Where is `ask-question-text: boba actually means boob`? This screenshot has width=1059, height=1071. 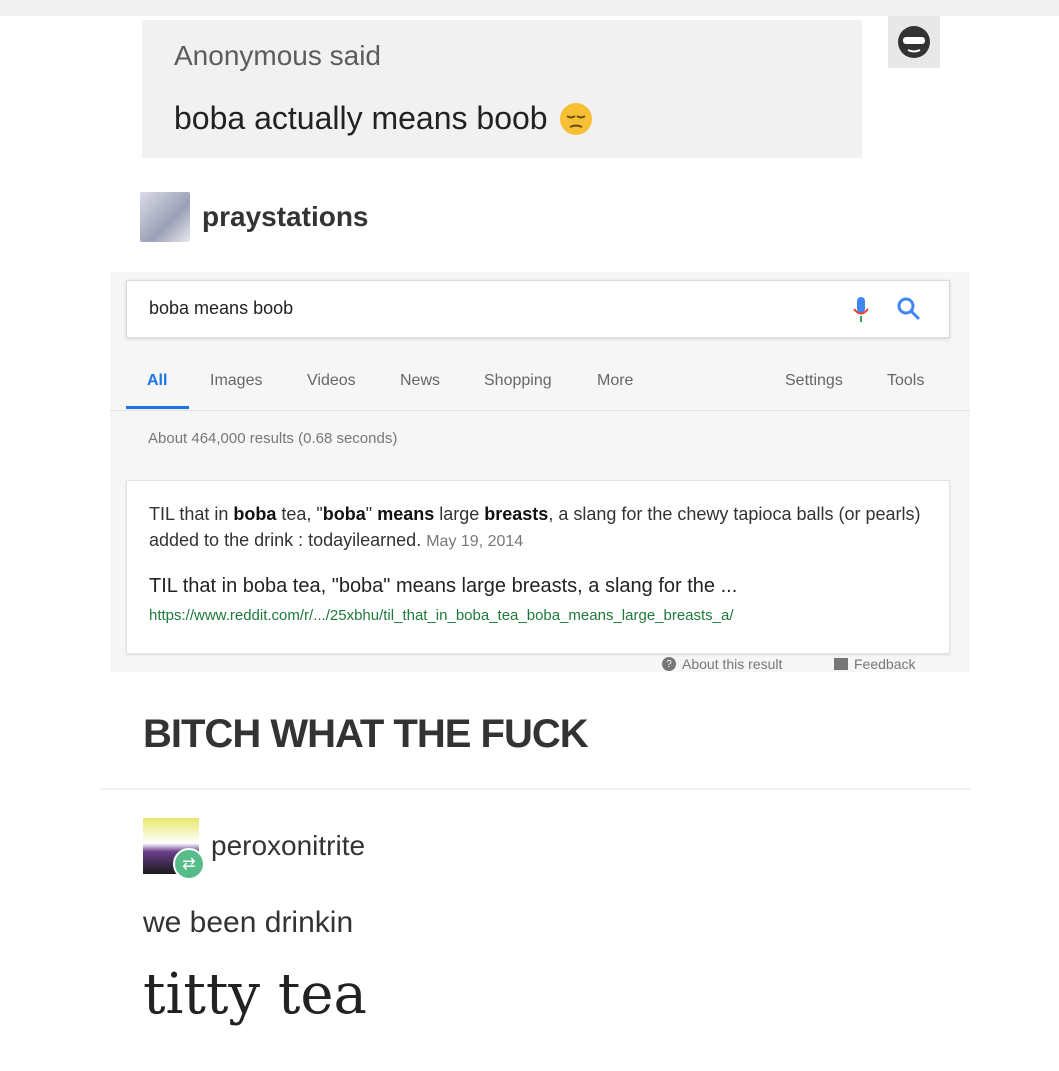
ask-question-text: boba actually means boob is located at coordinates (361, 118).